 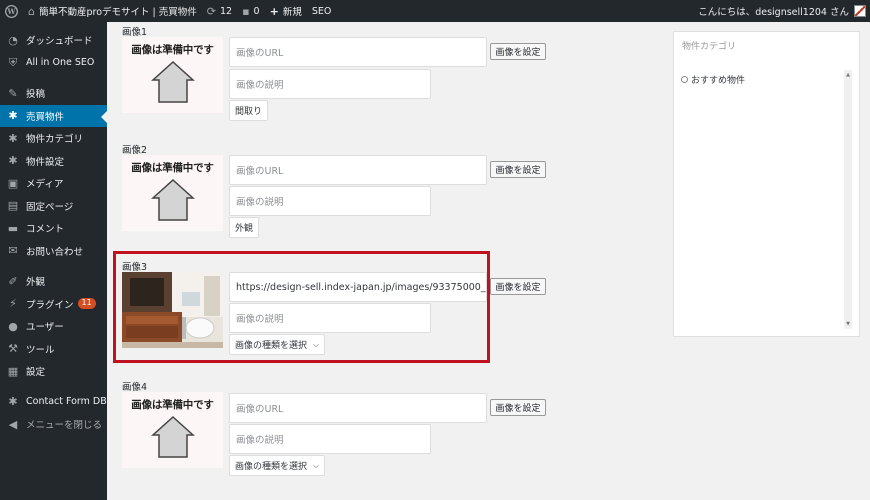 I want to click on updates-count: 12, so click(x=226, y=11).